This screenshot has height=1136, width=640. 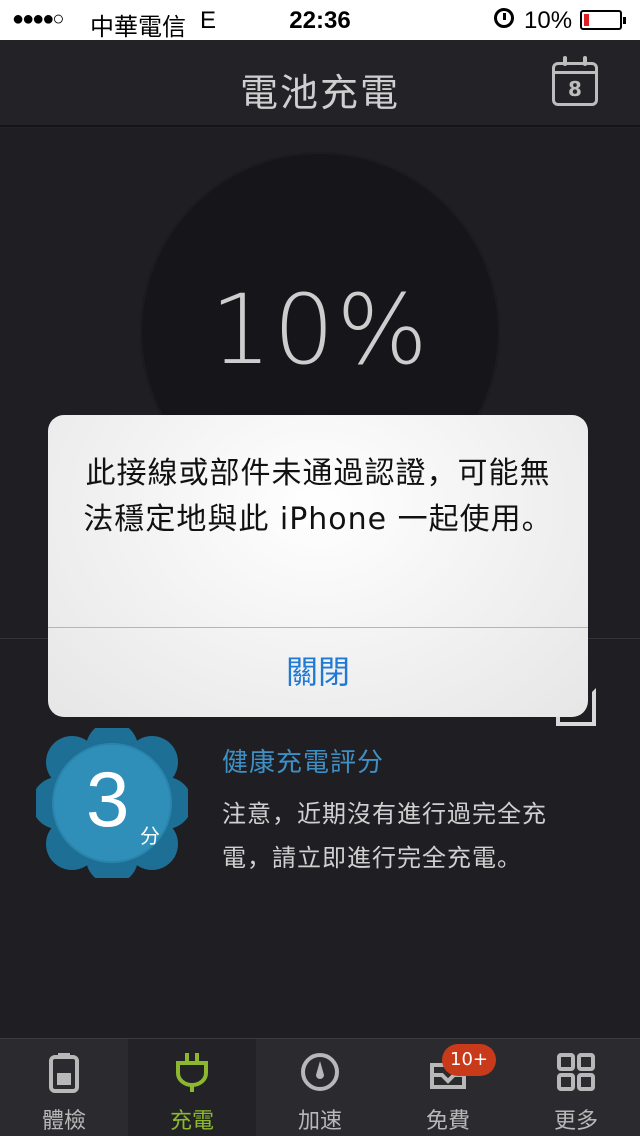 I want to click on speed-gauge-icon, so click(x=320, y=1072).